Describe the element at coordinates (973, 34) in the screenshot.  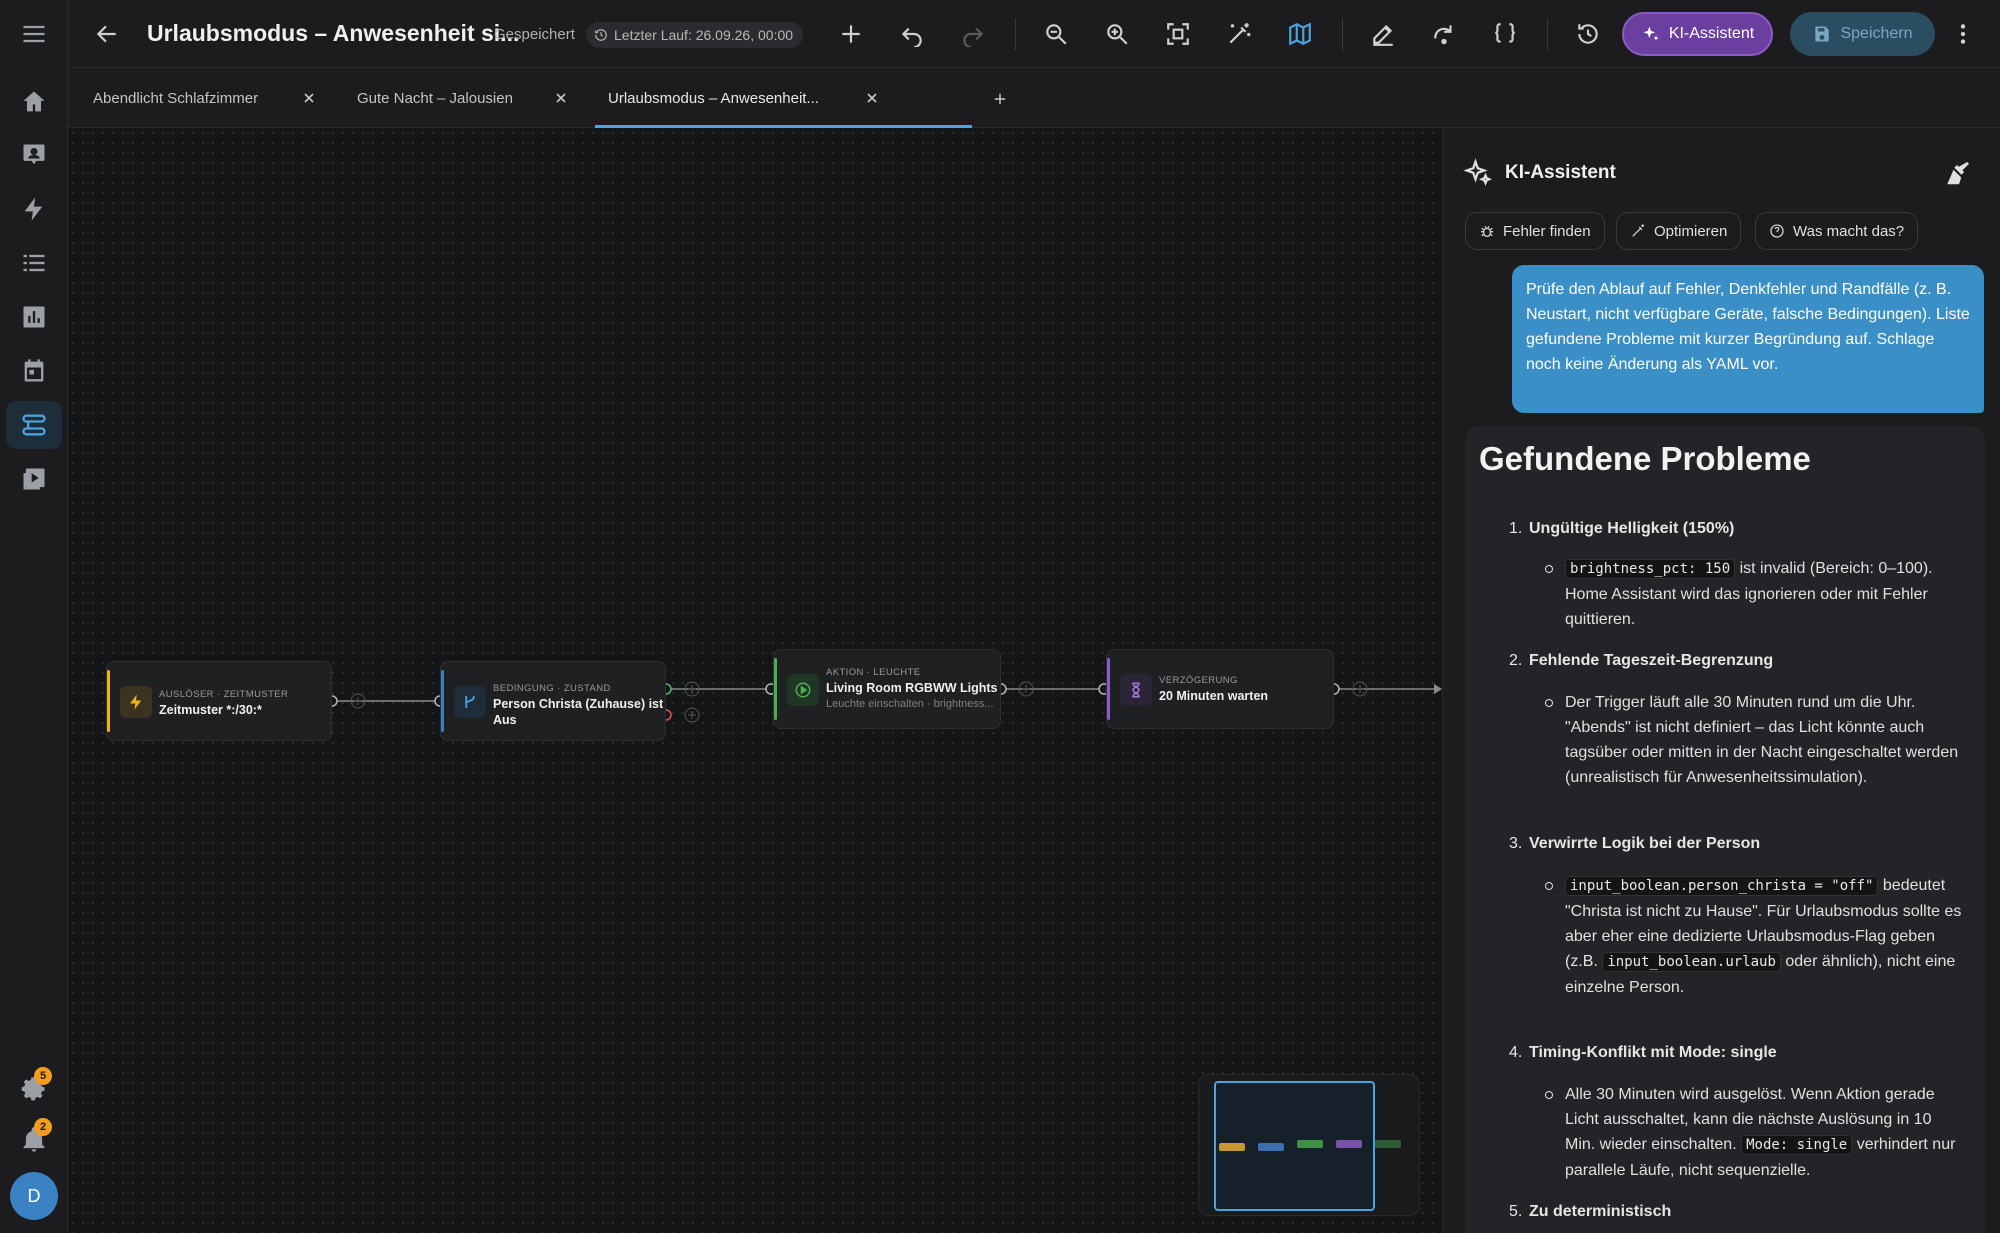
I see `redo-icon` at that location.